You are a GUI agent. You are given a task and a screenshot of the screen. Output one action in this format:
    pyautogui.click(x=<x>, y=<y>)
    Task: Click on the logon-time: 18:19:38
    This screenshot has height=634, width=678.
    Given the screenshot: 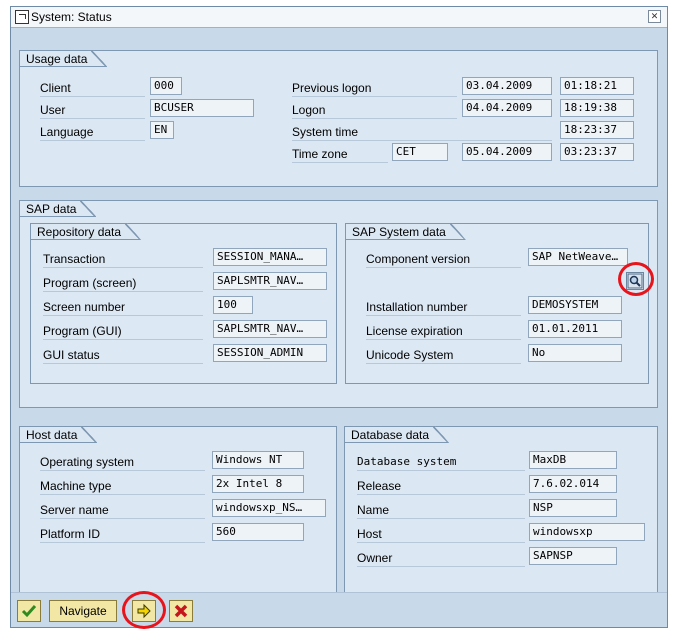 What is the action you would take?
    pyautogui.click(x=597, y=108)
    